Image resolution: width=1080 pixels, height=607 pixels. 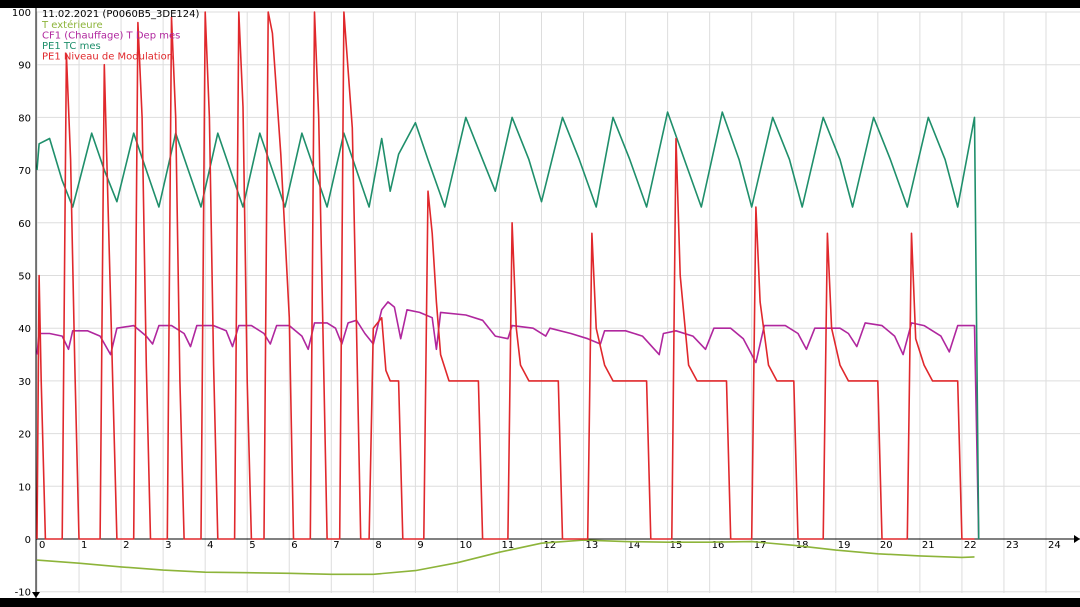 What do you see at coordinates (24, 66) in the screenshot?
I see `y-tick-label: 90` at bounding box center [24, 66].